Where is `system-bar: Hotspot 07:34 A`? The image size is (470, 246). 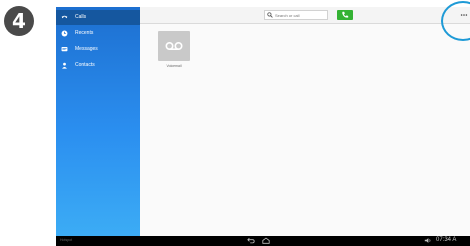
system-bar: Hotspot 07:34 A is located at coordinates (263, 241).